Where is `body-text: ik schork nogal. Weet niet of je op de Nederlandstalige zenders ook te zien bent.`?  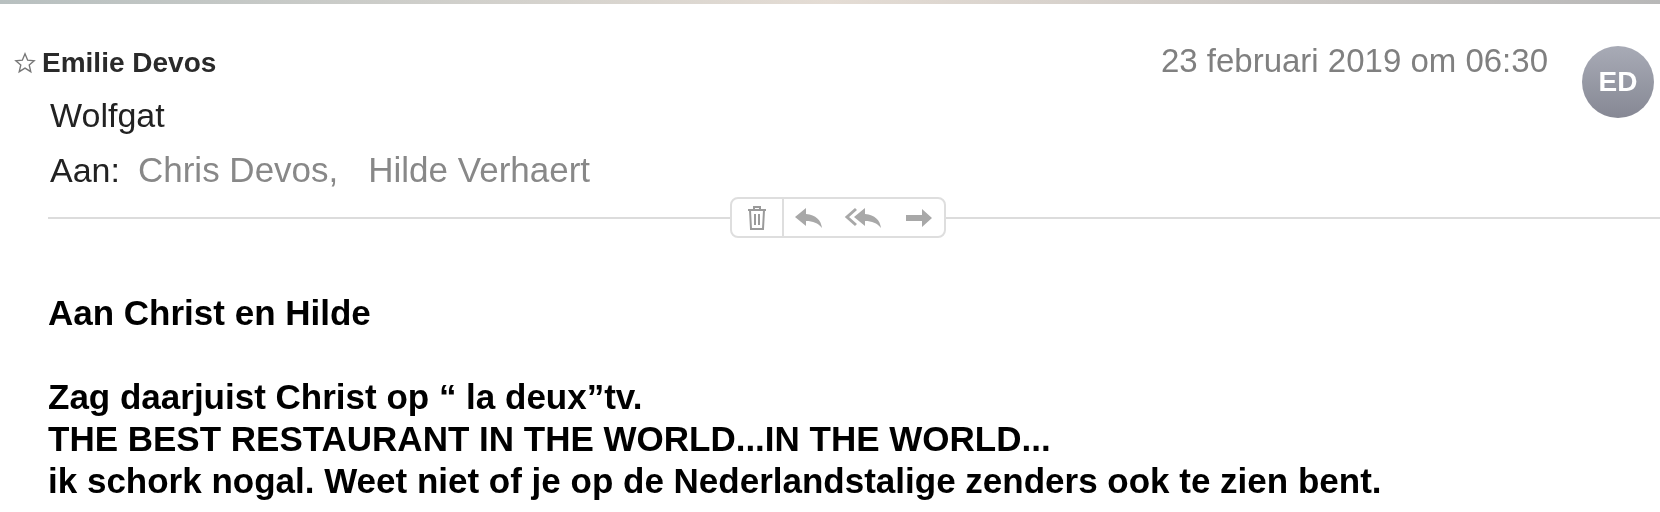 body-text: ik schork nogal. Weet niet of je op de Nederlandstalige zenders ook te zien bent. is located at coordinates (715, 481).